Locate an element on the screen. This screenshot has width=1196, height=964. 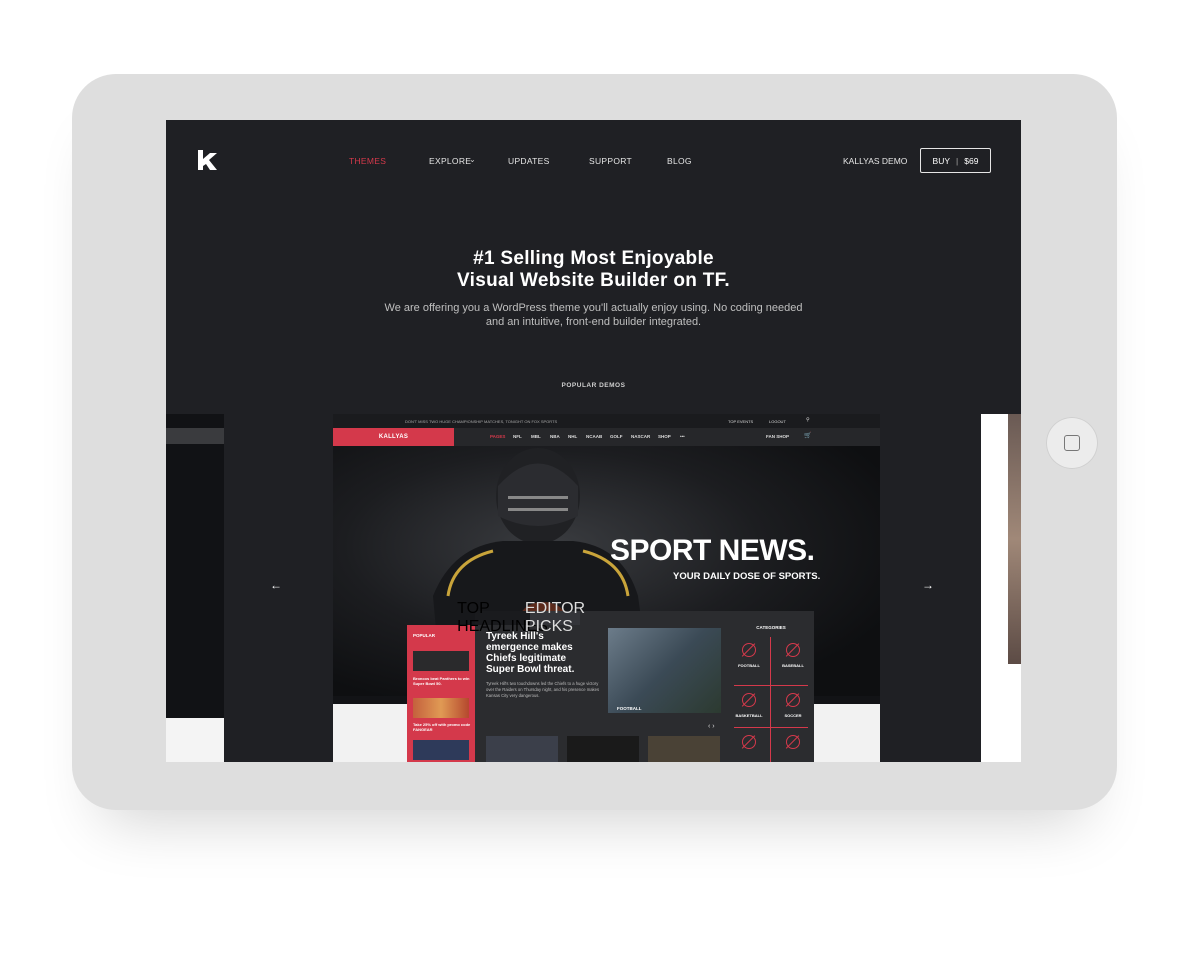
category-soccer: SOCCER is located at coordinates (793, 705).